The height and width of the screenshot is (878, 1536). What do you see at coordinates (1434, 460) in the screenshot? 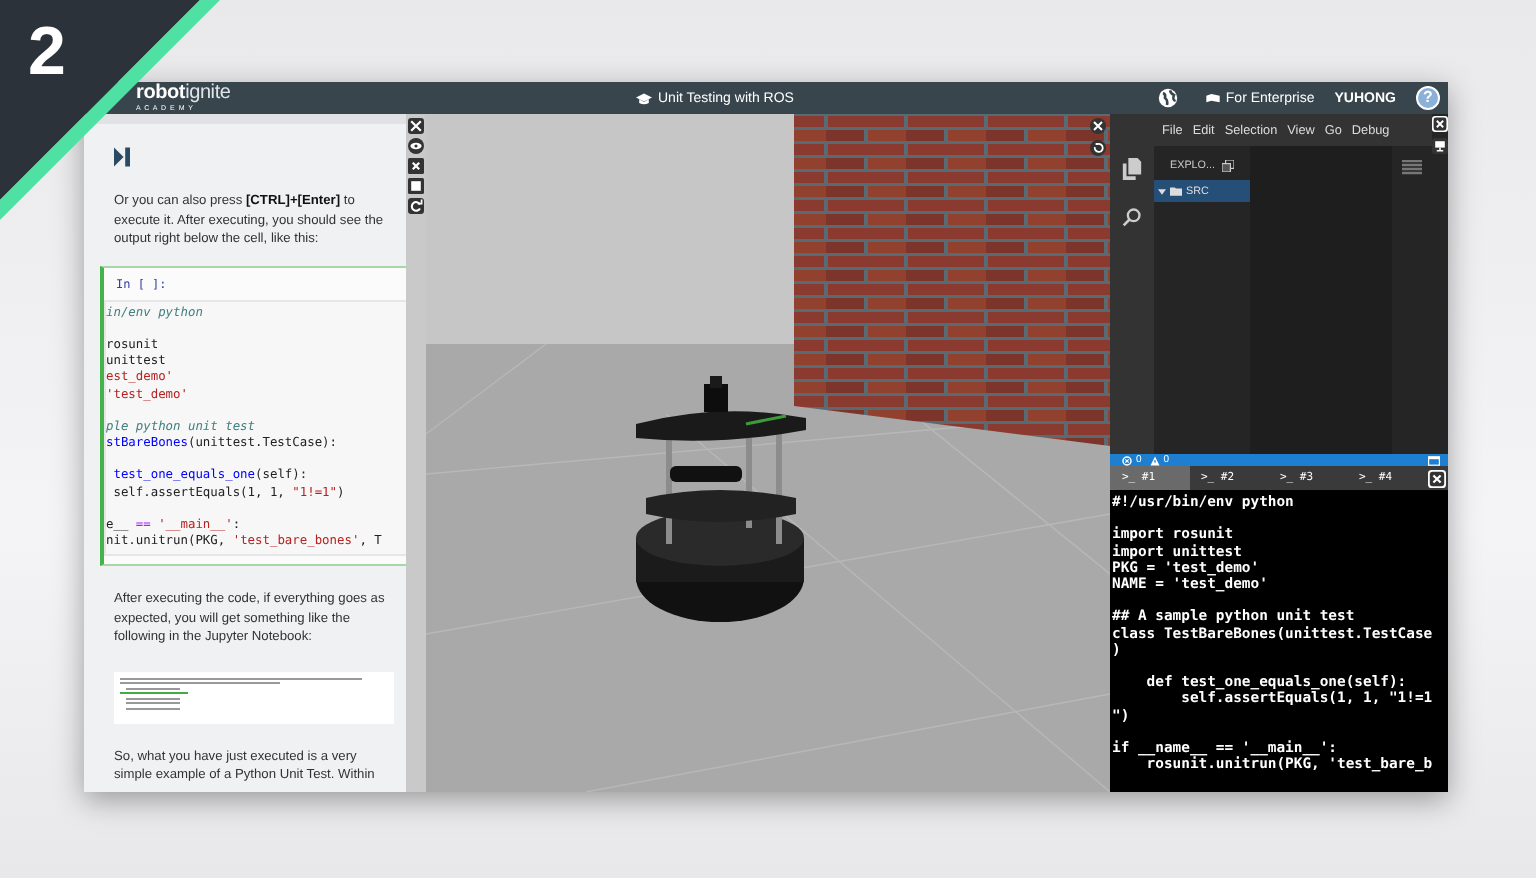
I see `panel-icon` at bounding box center [1434, 460].